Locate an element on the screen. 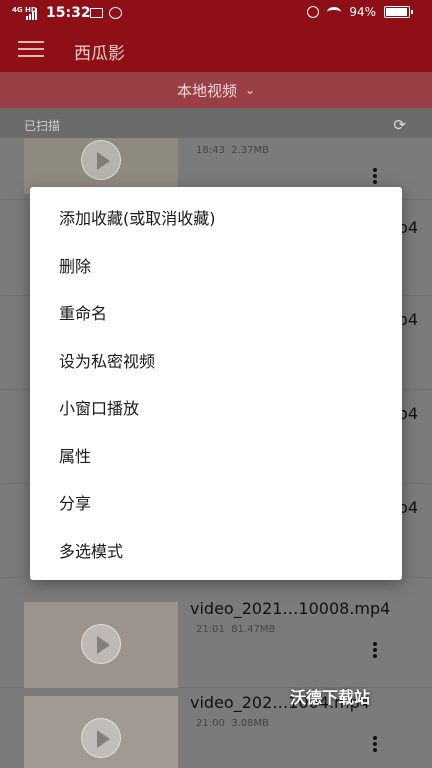  list-header: 已扫描 ⟳ is located at coordinates (216, 123).